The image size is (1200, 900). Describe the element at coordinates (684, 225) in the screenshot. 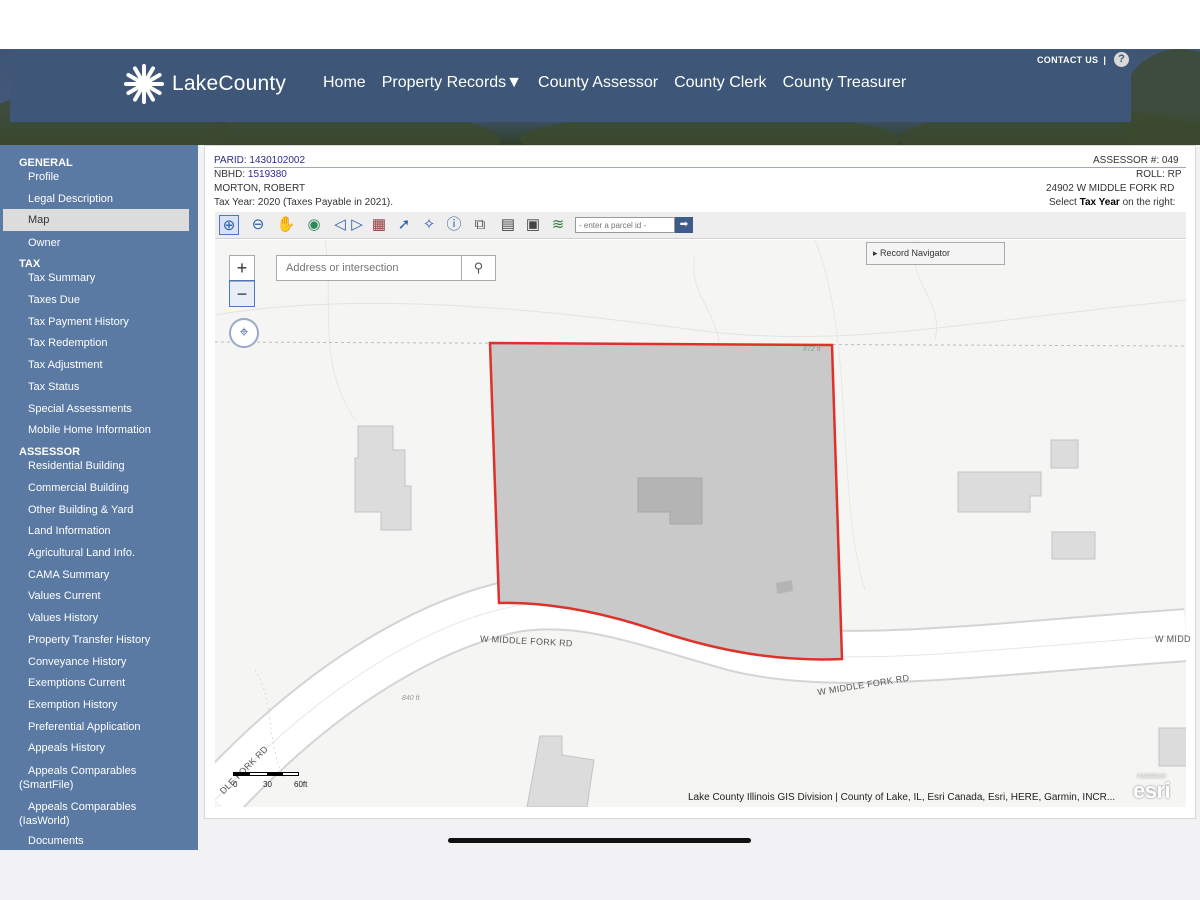

I see `parcel-go-button: ➡` at that location.